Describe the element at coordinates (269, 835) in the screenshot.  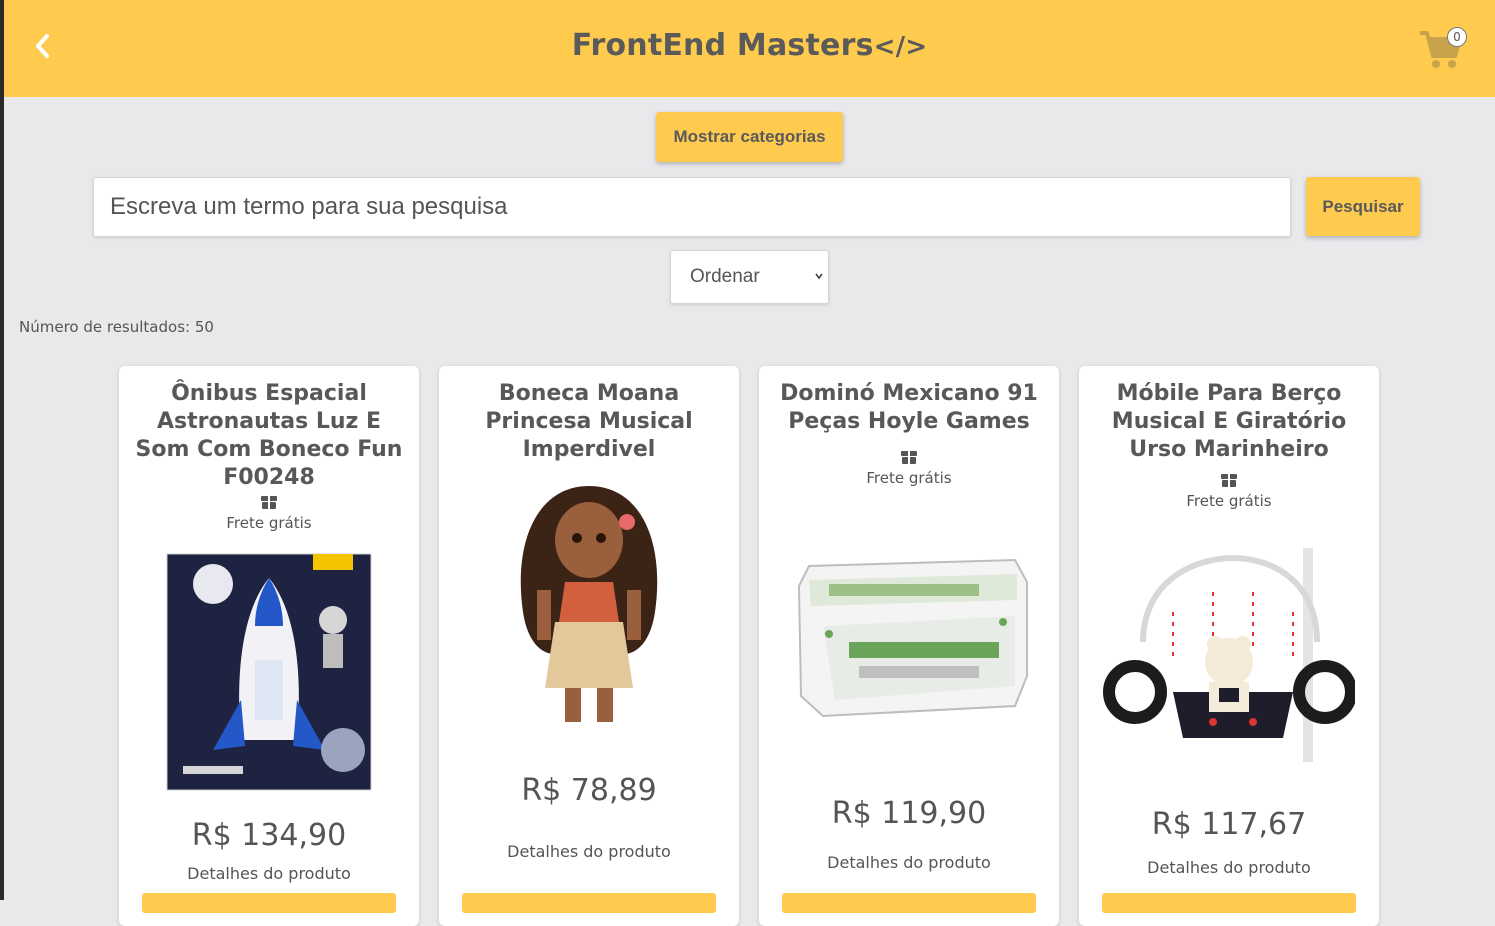
I see `product-price: R$ 134,90` at that location.